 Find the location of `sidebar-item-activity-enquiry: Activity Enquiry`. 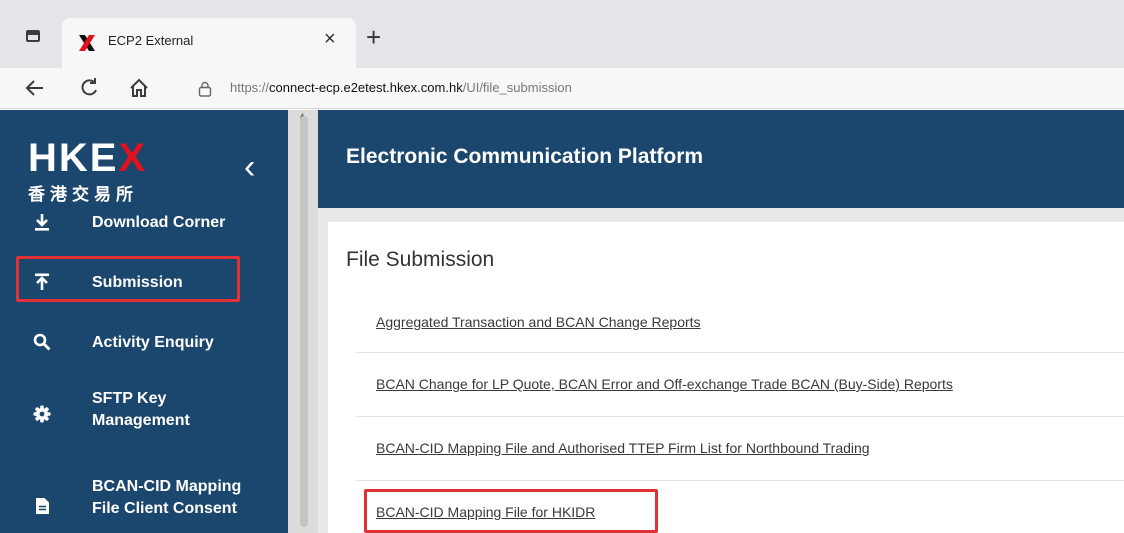

sidebar-item-activity-enquiry: Activity Enquiry is located at coordinates (144, 341).